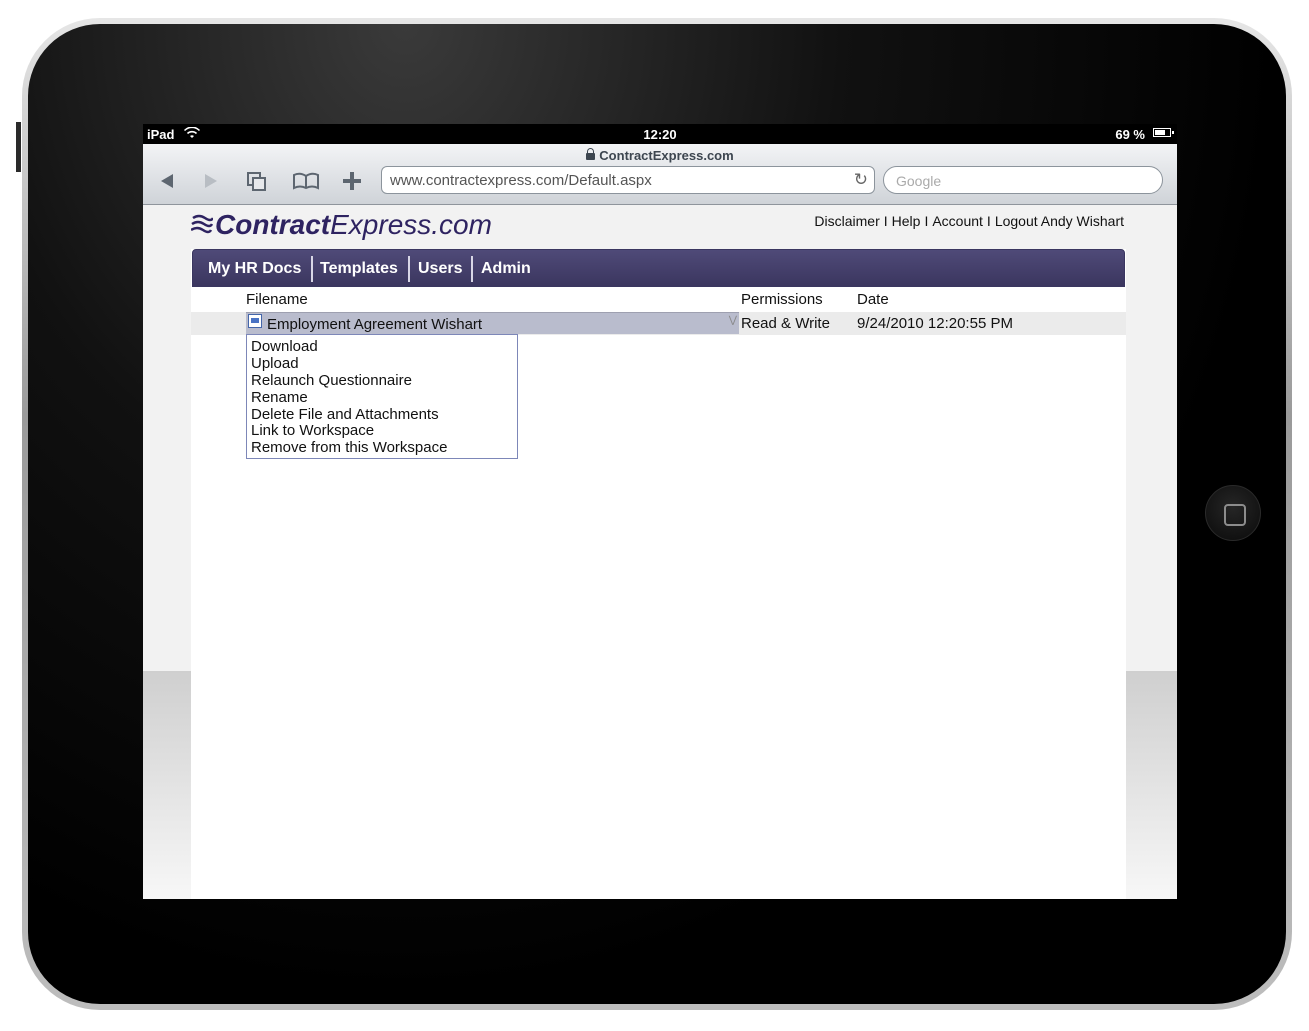  Describe the element at coordinates (658, 268) in the screenshot. I see `main-nav: My HR Docs Templates Users Admin` at that location.